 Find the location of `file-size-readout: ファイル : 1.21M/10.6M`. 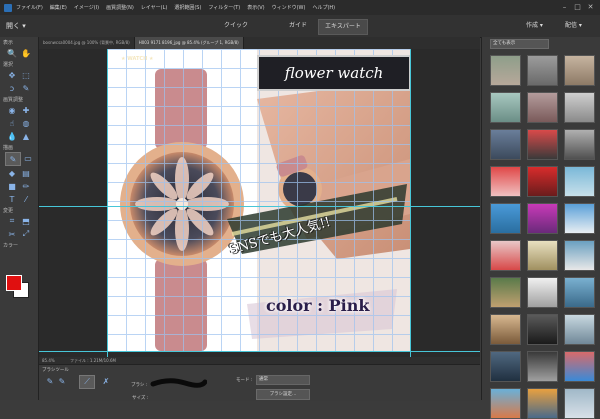

file-size-readout: ファイル : 1.21M/10.6M is located at coordinates (93, 360).